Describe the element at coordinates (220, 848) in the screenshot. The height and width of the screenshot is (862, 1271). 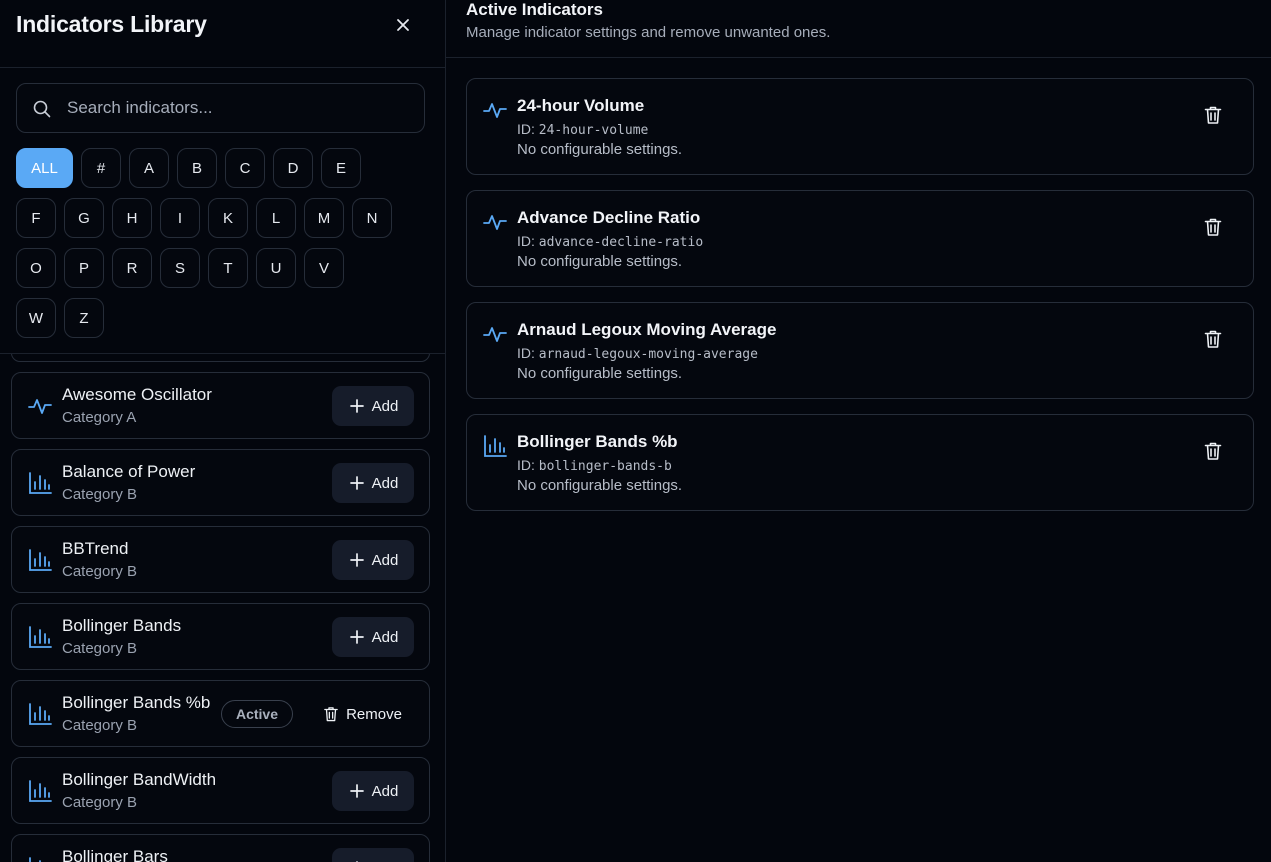
I see `list-item: Bollinger BarsCategory BAdd` at that location.